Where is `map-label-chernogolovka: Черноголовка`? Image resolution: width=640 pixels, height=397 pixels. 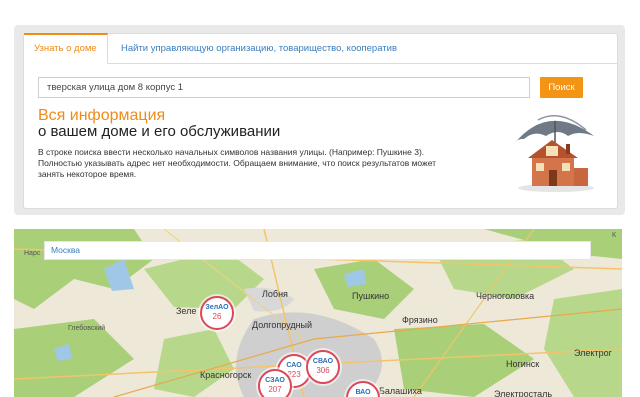 map-label-chernogolovka: Черноголовка is located at coordinates (505, 296).